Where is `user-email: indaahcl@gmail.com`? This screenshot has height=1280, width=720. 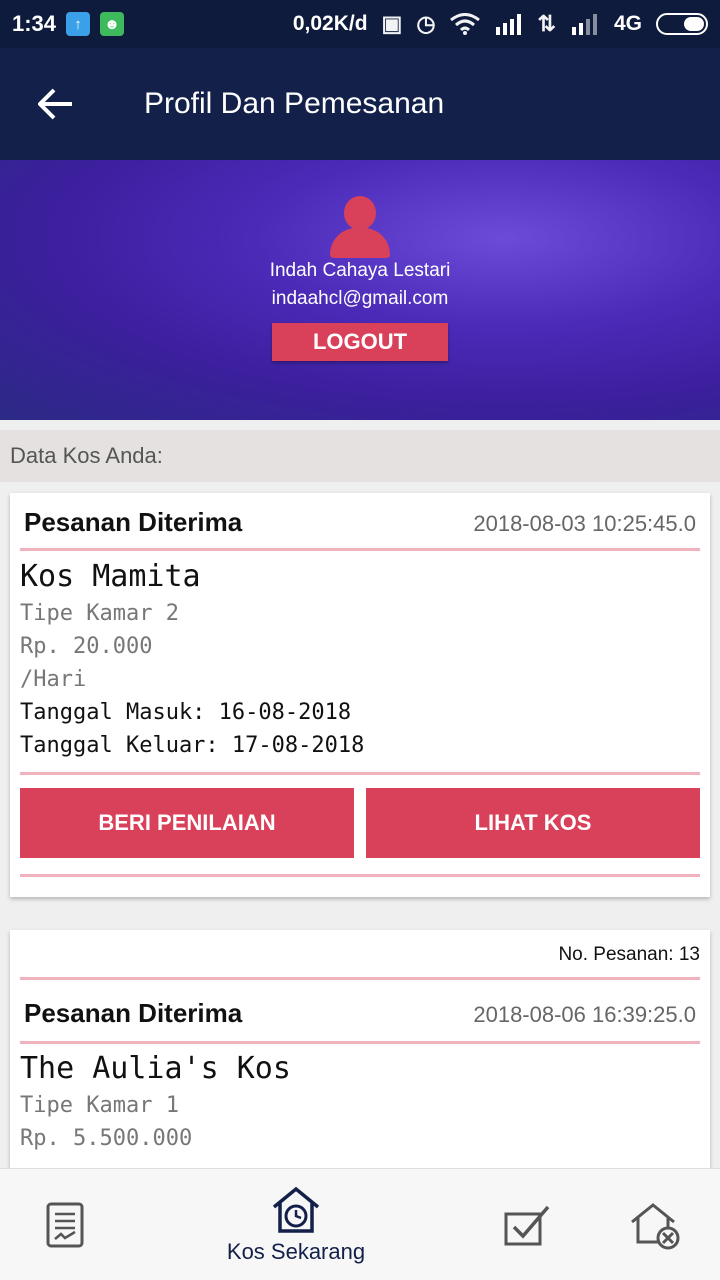
user-email: indaahcl@gmail.com is located at coordinates (360, 298).